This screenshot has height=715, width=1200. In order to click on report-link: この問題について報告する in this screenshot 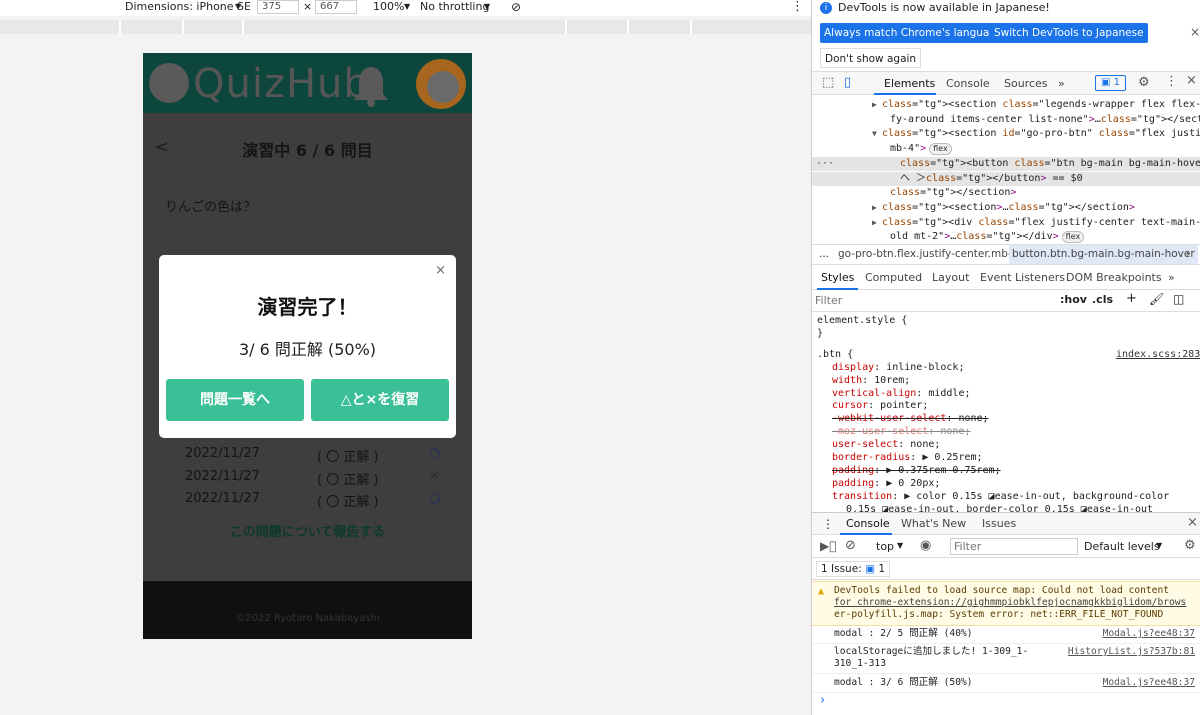, I will do `click(307, 530)`.